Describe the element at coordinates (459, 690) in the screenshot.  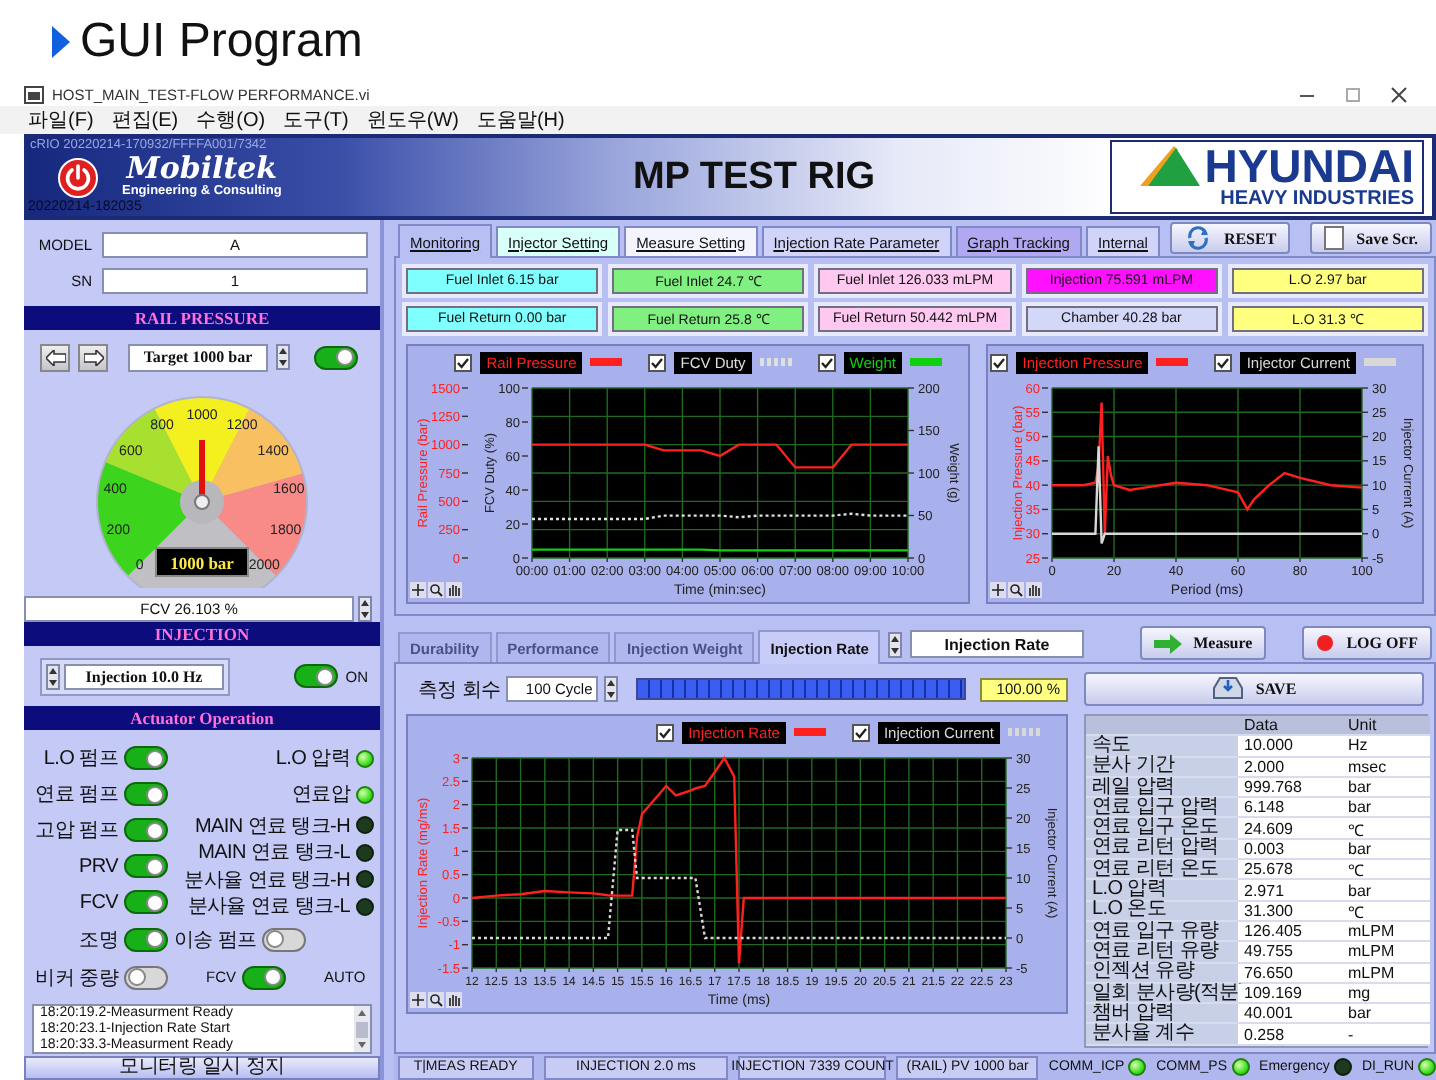
I see `field-label: 측정 회수` at that location.